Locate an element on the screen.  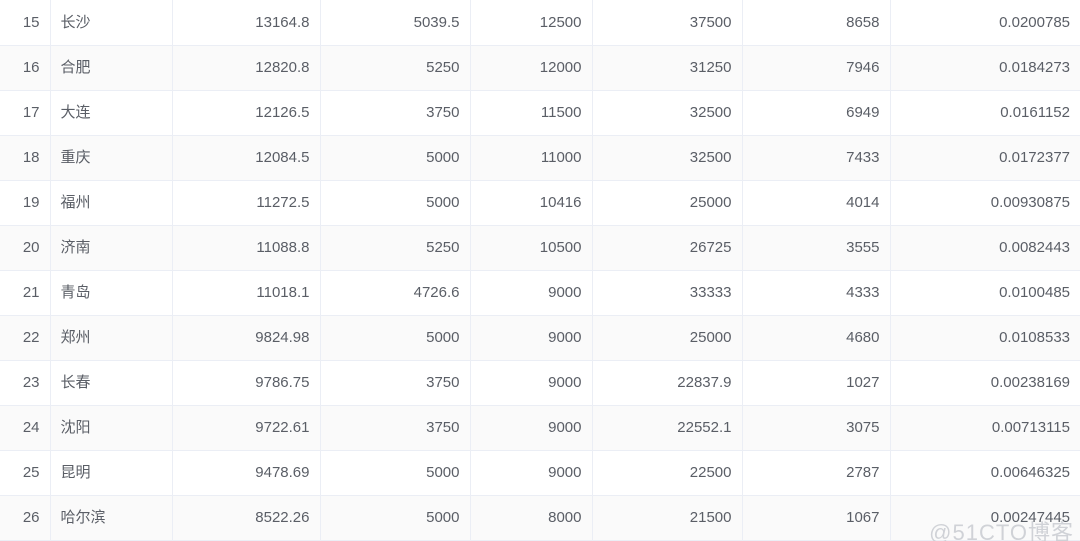
cell-city: 大连 is located at coordinates (111, 113).